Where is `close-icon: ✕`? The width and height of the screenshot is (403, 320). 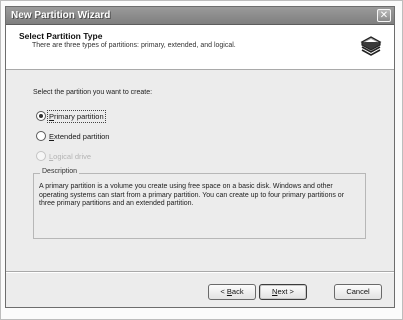
close-icon: ✕ is located at coordinates (384, 15).